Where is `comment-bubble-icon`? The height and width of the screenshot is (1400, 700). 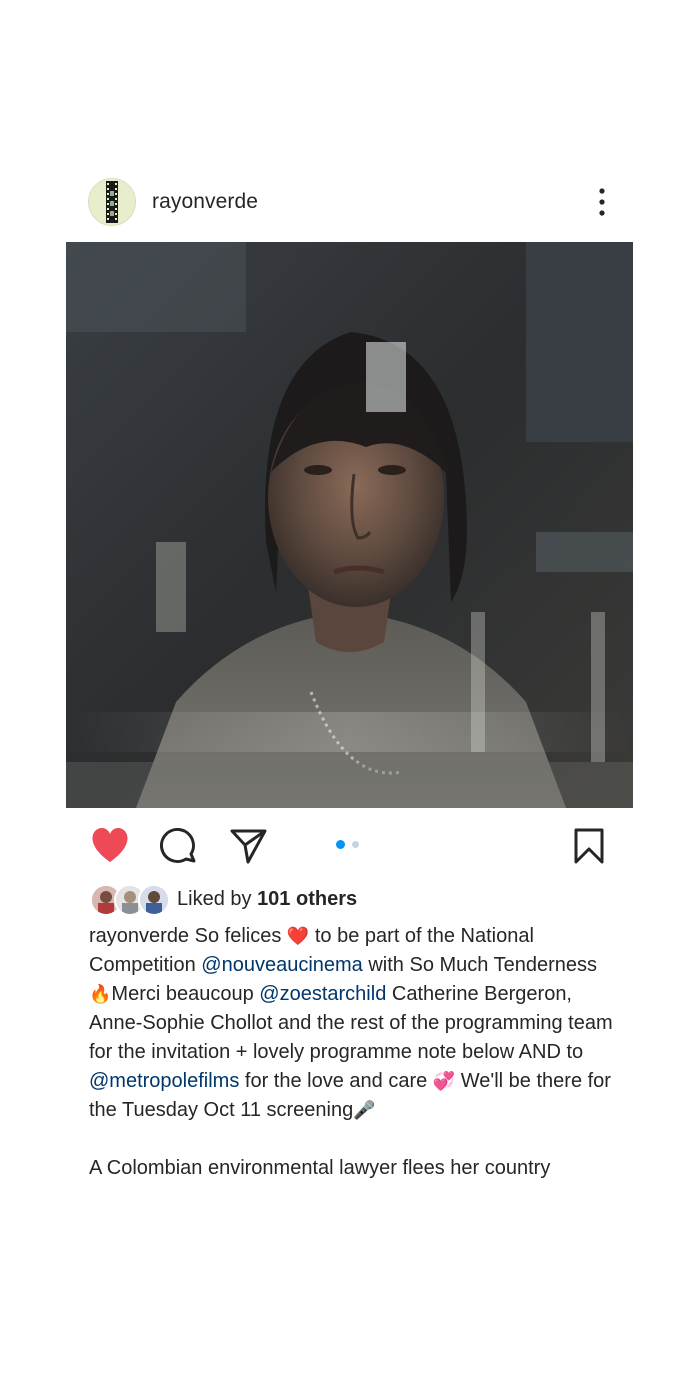 comment-bubble-icon is located at coordinates (179, 849).